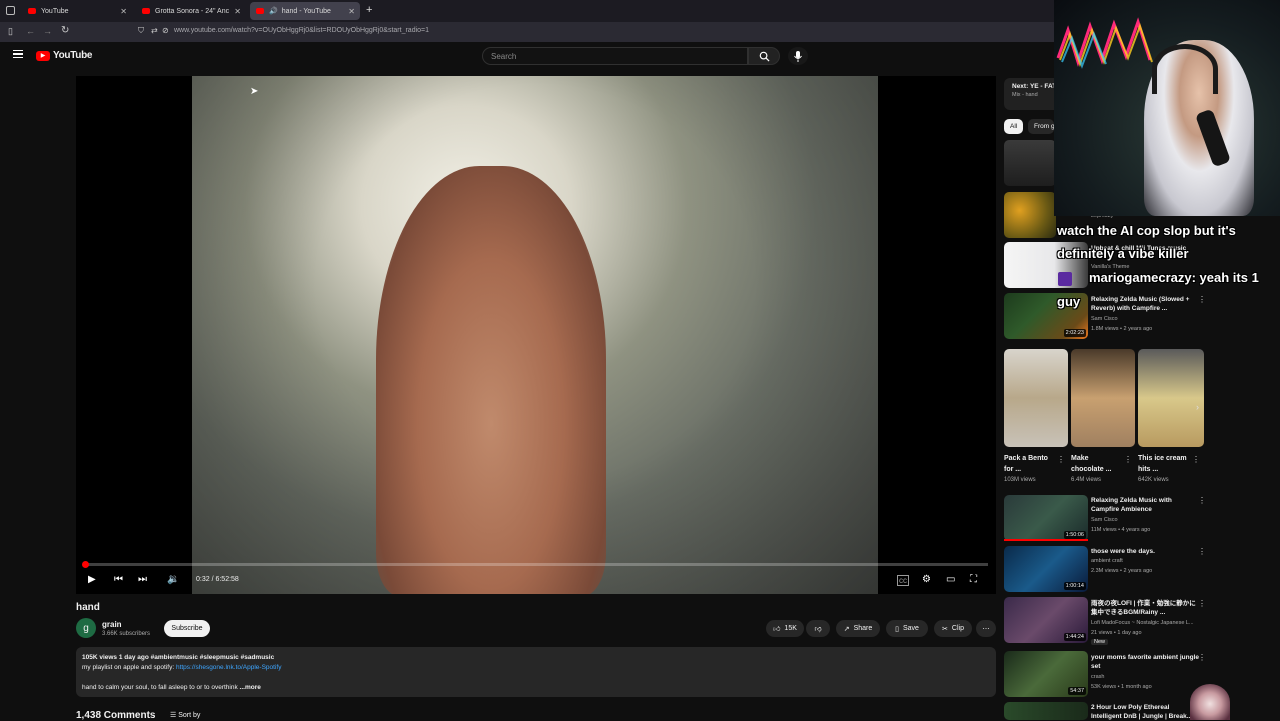 This screenshot has height=721, width=1280. I want to click on forward-icon: →, so click(47, 31).